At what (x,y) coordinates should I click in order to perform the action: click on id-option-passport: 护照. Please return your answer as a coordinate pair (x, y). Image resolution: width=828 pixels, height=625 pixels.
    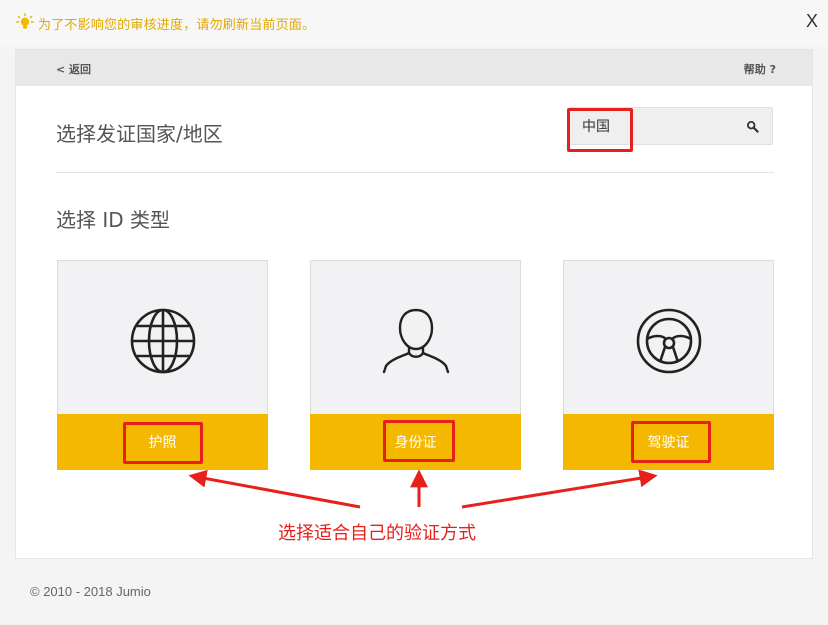
    Looking at the image, I should click on (162, 365).